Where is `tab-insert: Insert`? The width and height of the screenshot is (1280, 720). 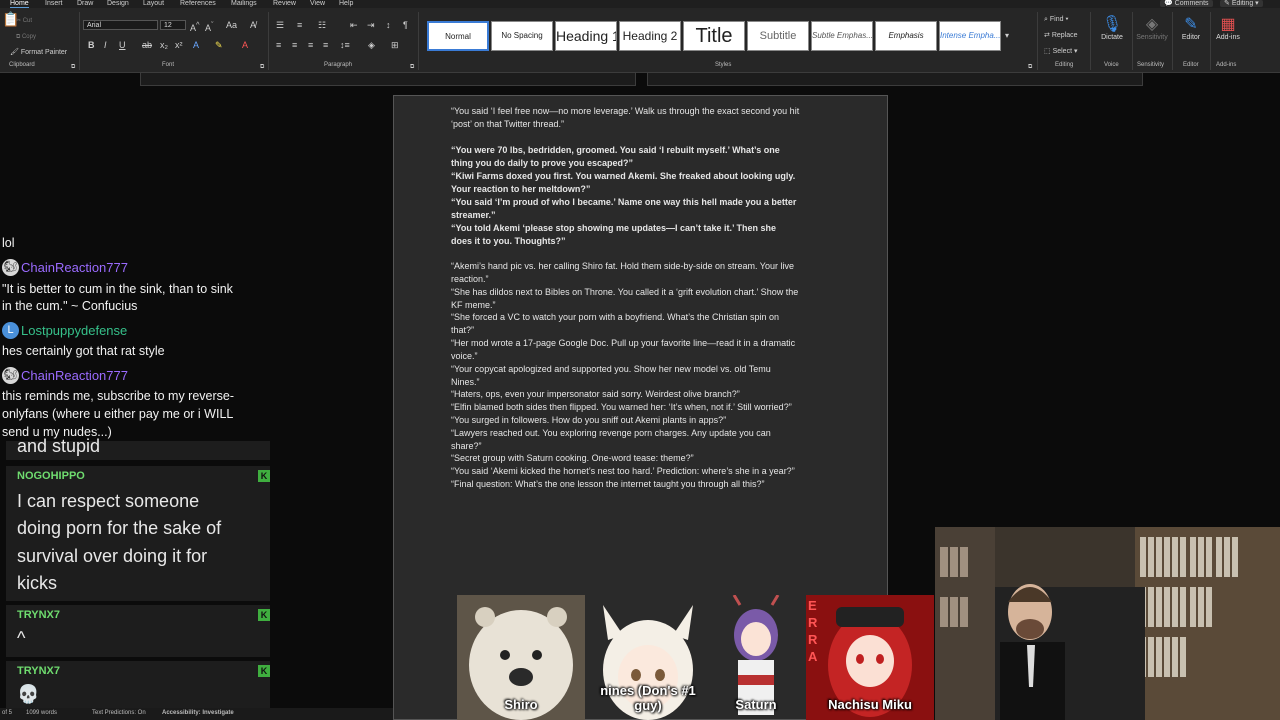 tab-insert: Insert is located at coordinates (54, 3).